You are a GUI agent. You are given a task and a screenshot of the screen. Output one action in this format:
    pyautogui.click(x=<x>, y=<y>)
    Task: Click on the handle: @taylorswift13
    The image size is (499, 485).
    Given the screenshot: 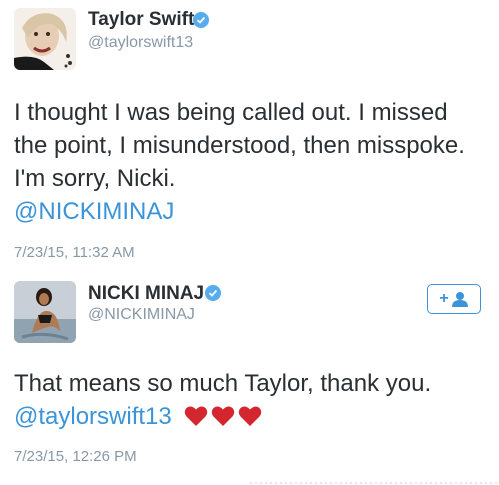 What is the action you would take?
    pyautogui.click(x=140, y=43)
    